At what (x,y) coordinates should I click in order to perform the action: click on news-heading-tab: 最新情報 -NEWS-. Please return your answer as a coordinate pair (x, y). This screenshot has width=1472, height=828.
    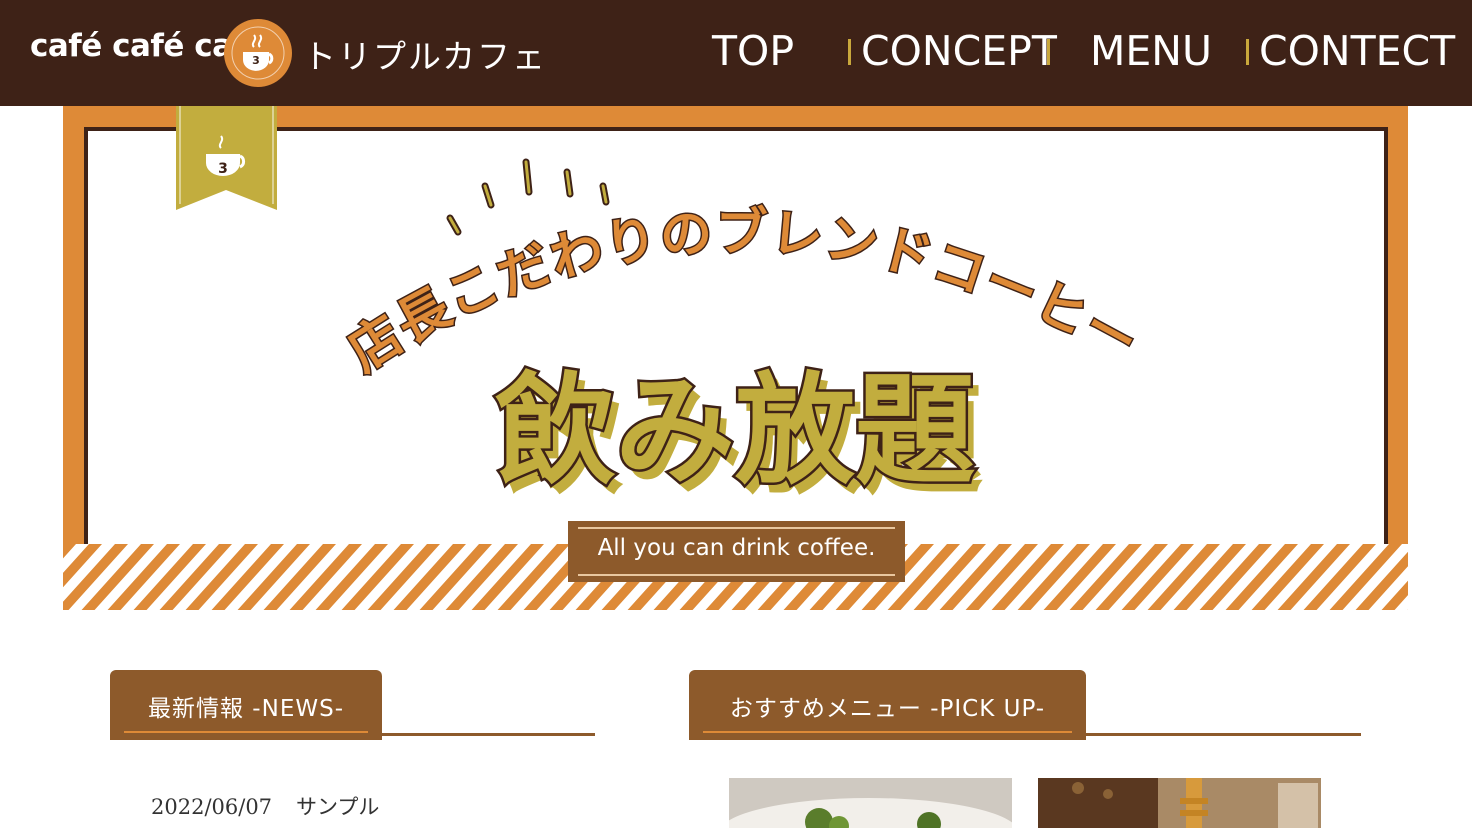
    Looking at the image, I should click on (246, 705).